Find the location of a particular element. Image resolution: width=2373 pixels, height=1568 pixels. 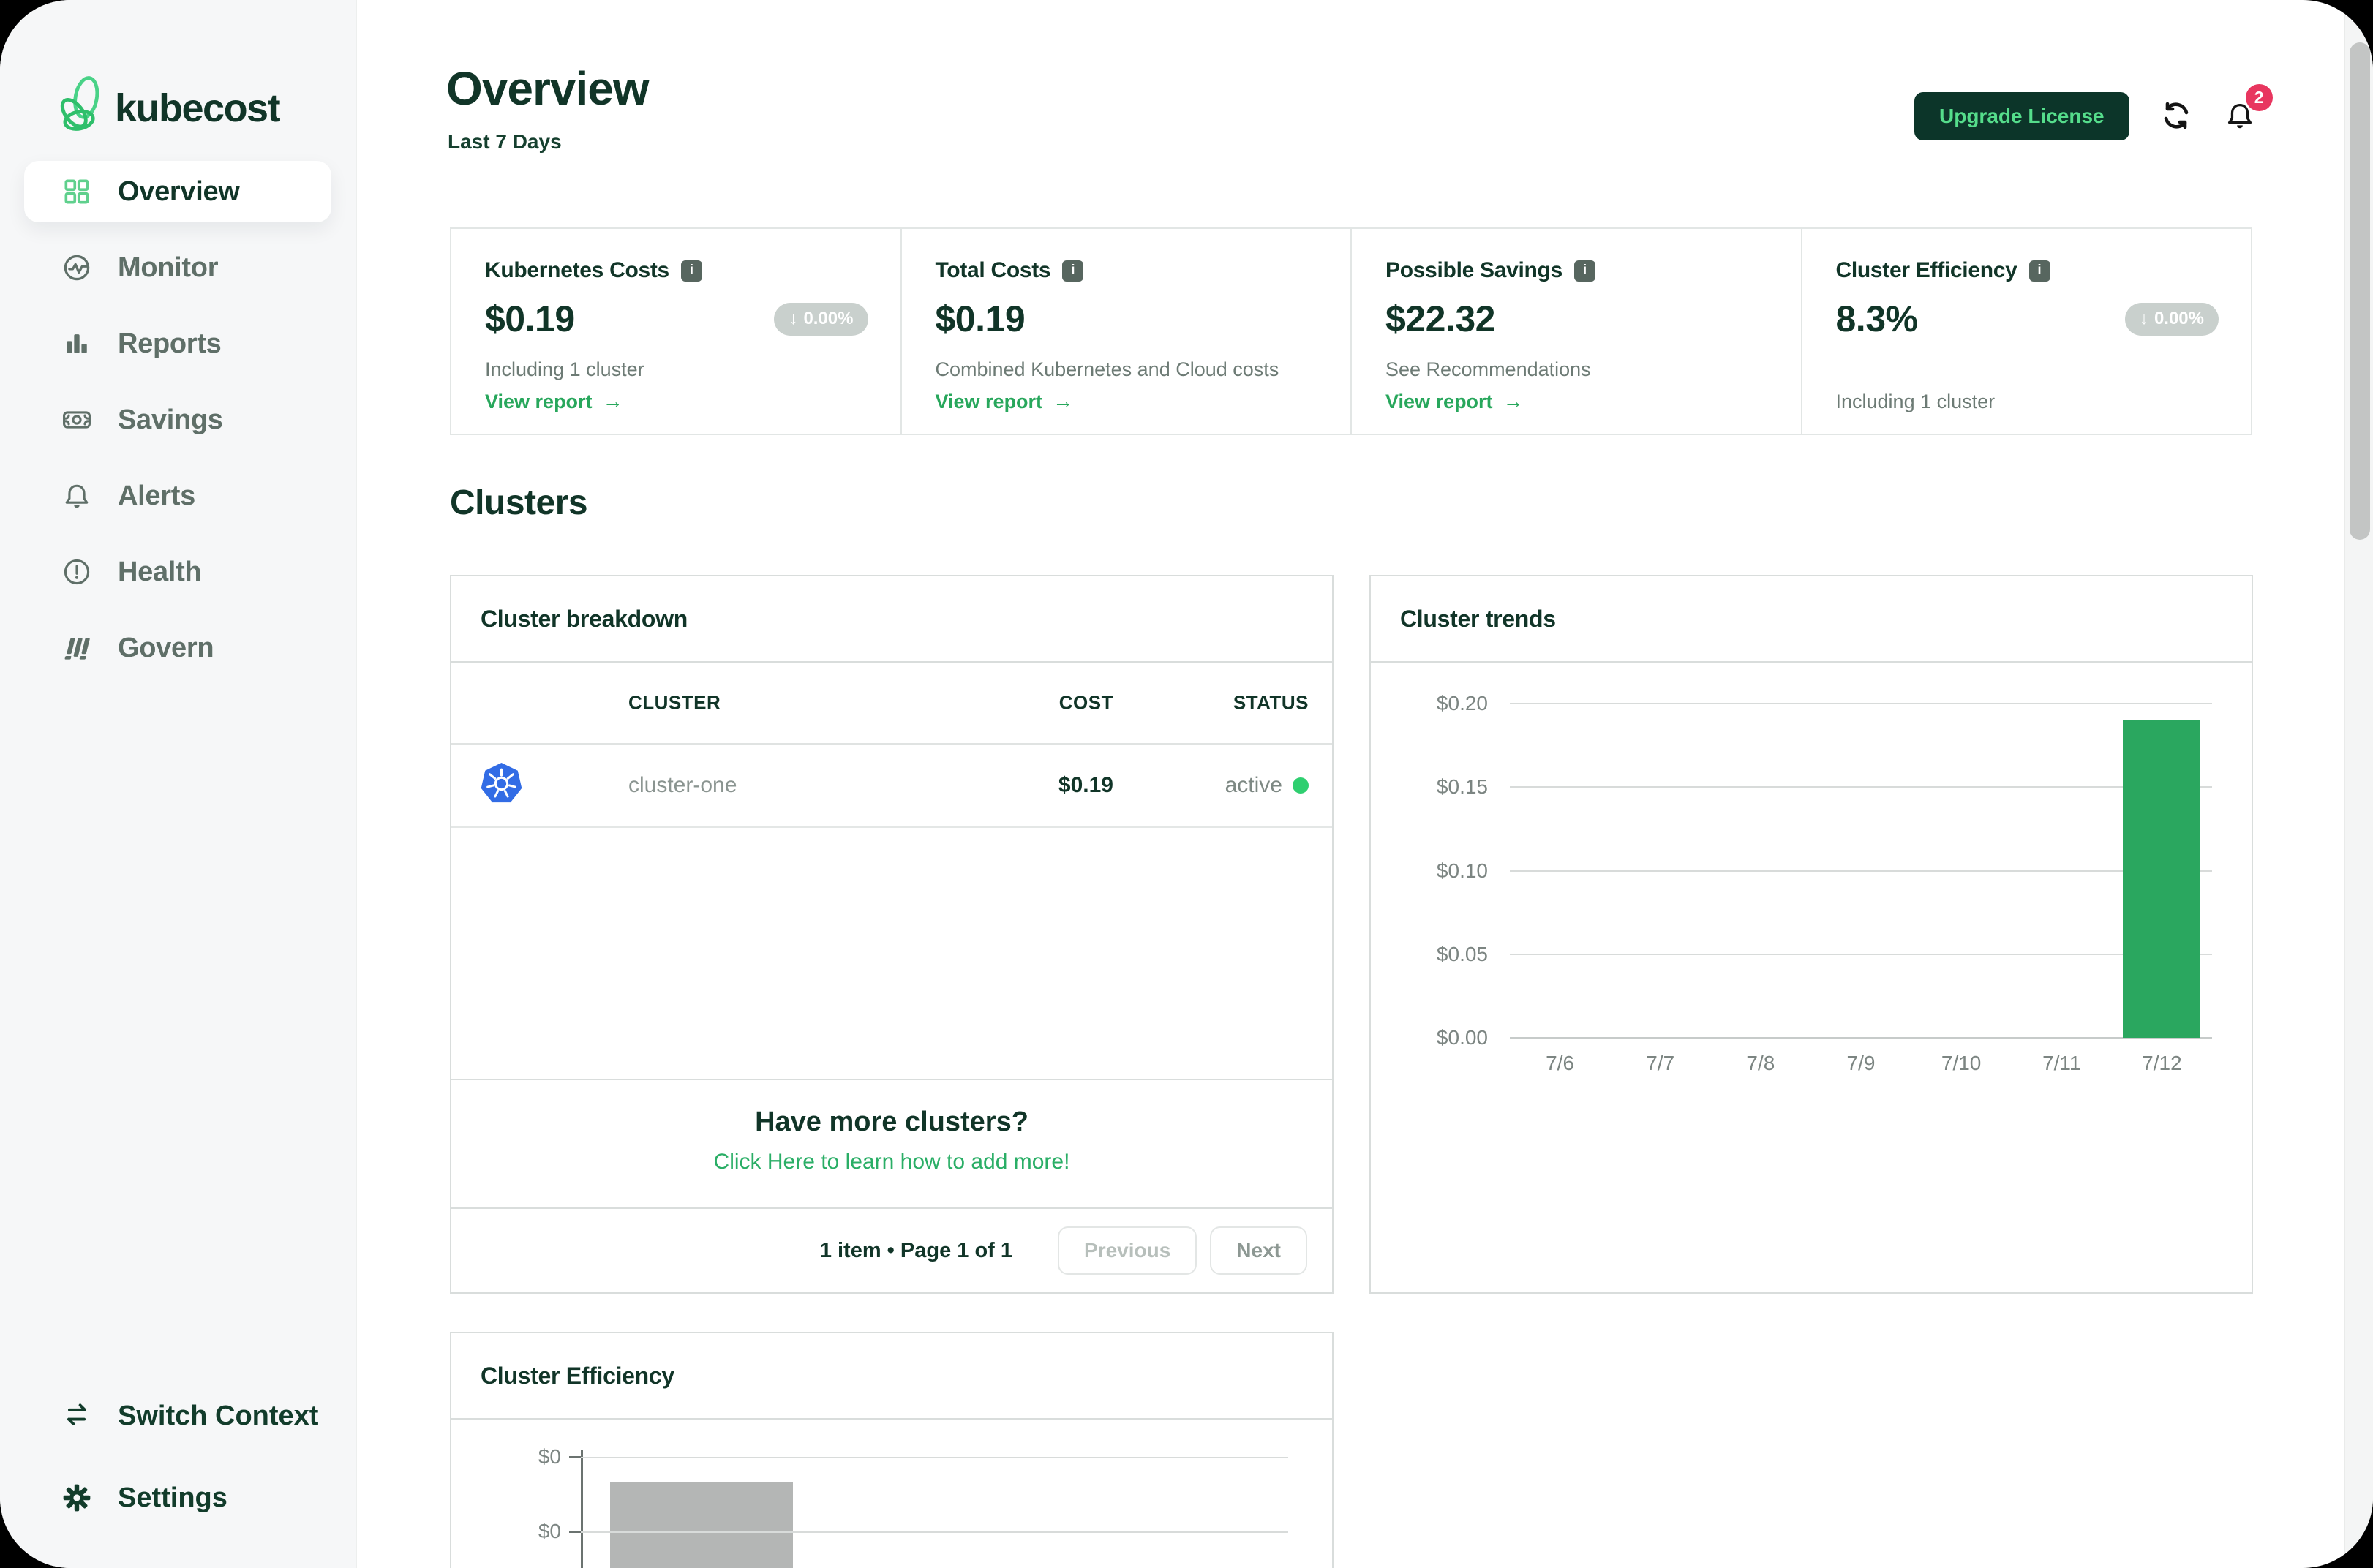

sidebar-item-health: Health is located at coordinates (177, 572).